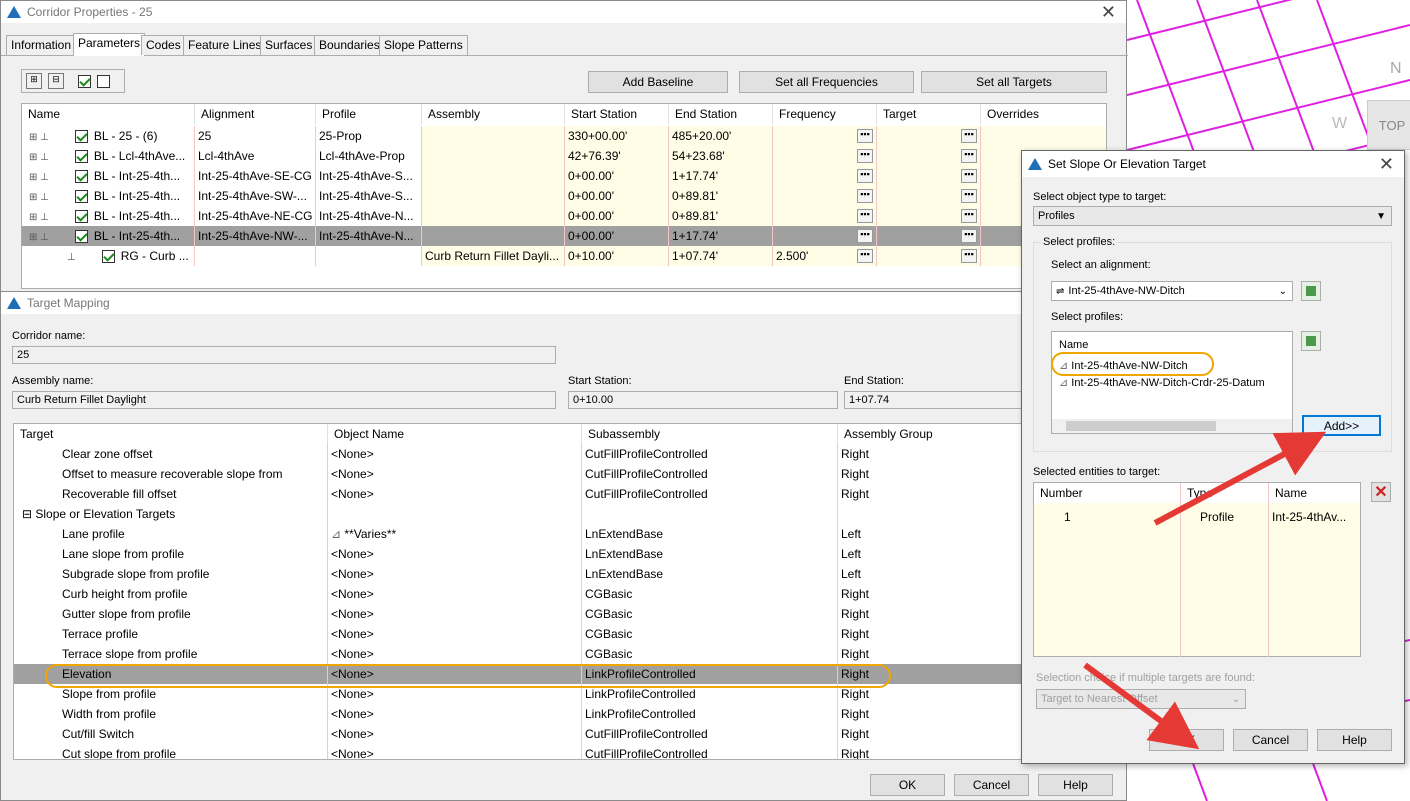 The height and width of the screenshot is (801, 1410). I want to click on annotation-arrows, so click(1205, 590).